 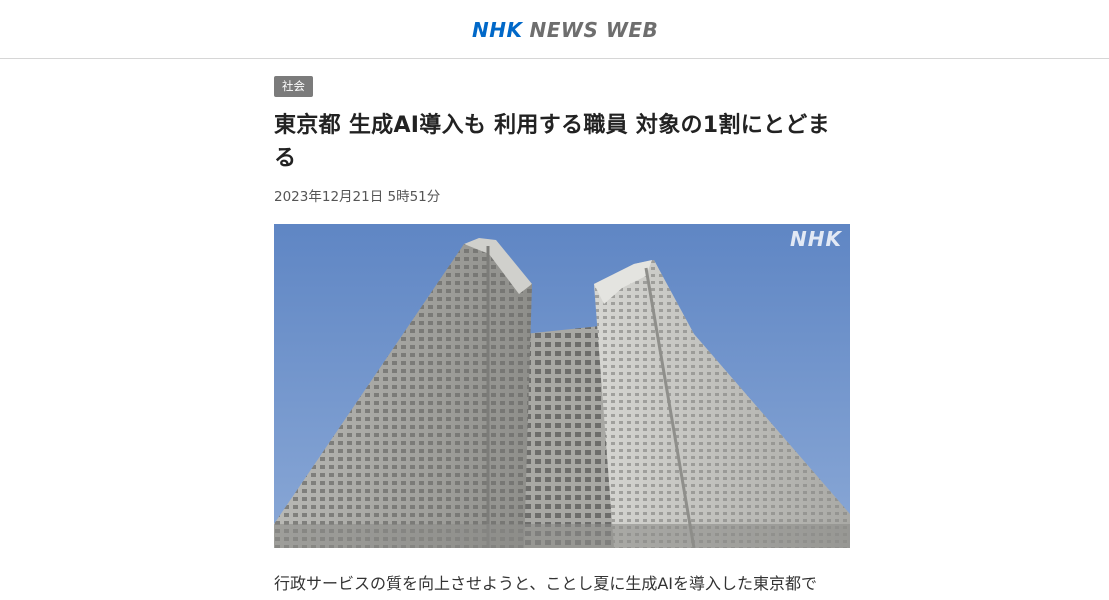 I want to click on nhk-news-web-logo: NHK NEWS WEB, so click(x=565, y=30).